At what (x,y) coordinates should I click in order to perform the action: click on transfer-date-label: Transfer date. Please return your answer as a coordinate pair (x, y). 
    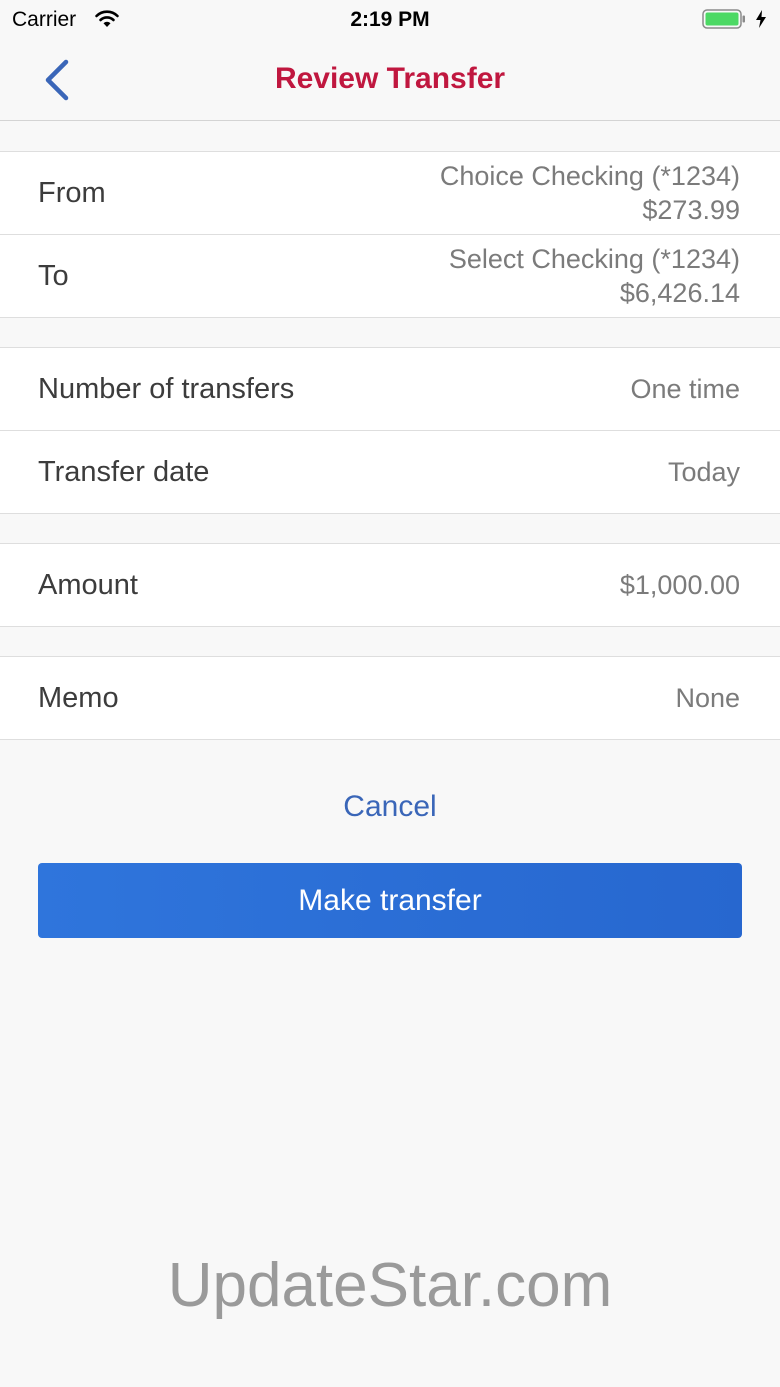
    Looking at the image, I should click on (124, 472).